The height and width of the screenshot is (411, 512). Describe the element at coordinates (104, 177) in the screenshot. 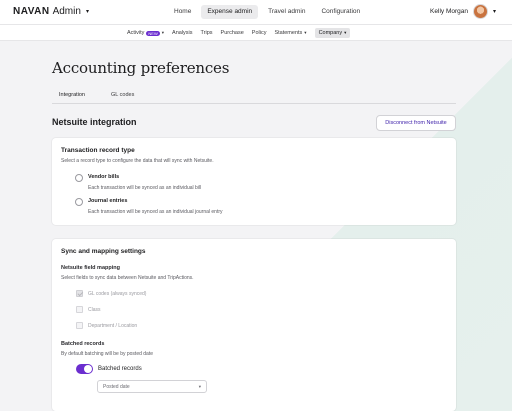

I see `option-label-vendor-bills: Vendor bills` at that location.